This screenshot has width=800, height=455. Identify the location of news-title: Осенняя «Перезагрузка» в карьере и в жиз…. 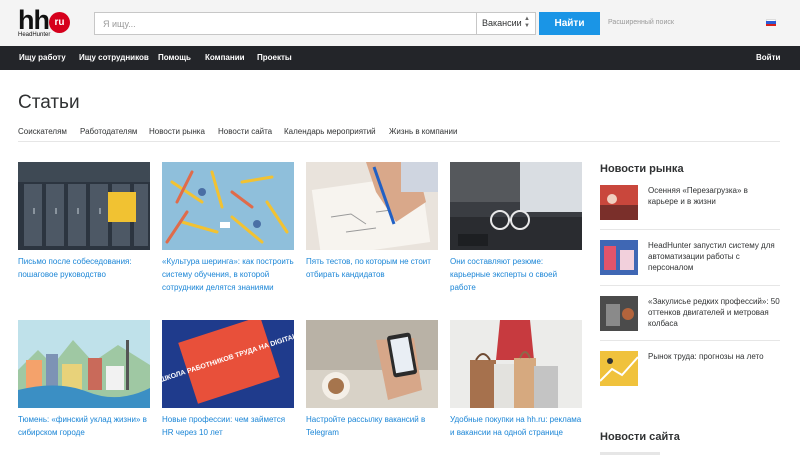
(714, 196).